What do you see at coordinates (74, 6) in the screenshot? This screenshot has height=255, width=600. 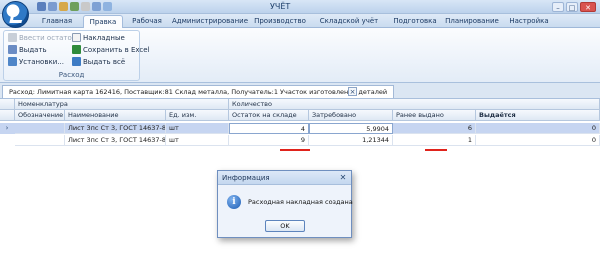 I see `quick-access-refresh-icon` at bounding box center [74, 6].